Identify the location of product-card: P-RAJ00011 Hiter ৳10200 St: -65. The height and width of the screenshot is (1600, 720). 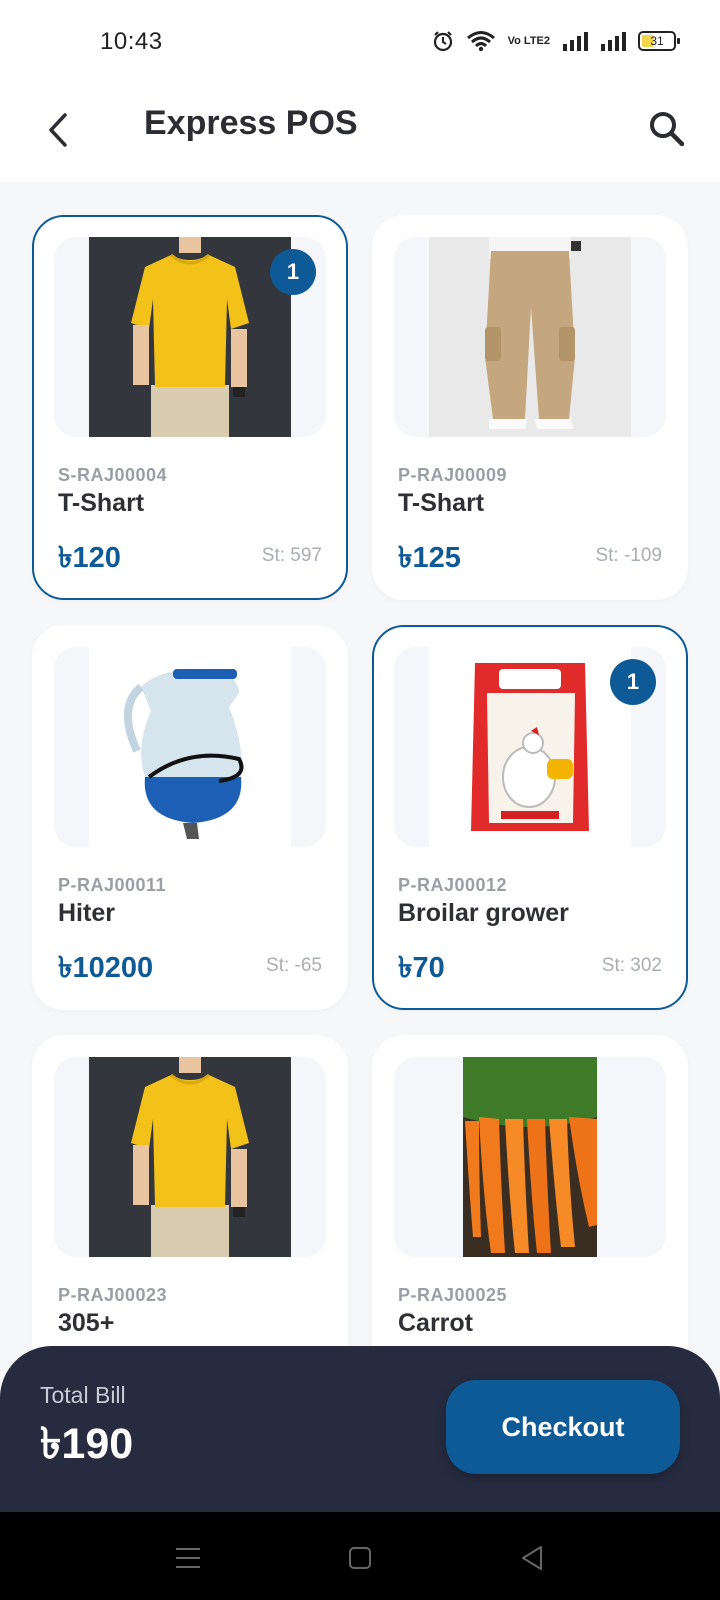
(190, 817).